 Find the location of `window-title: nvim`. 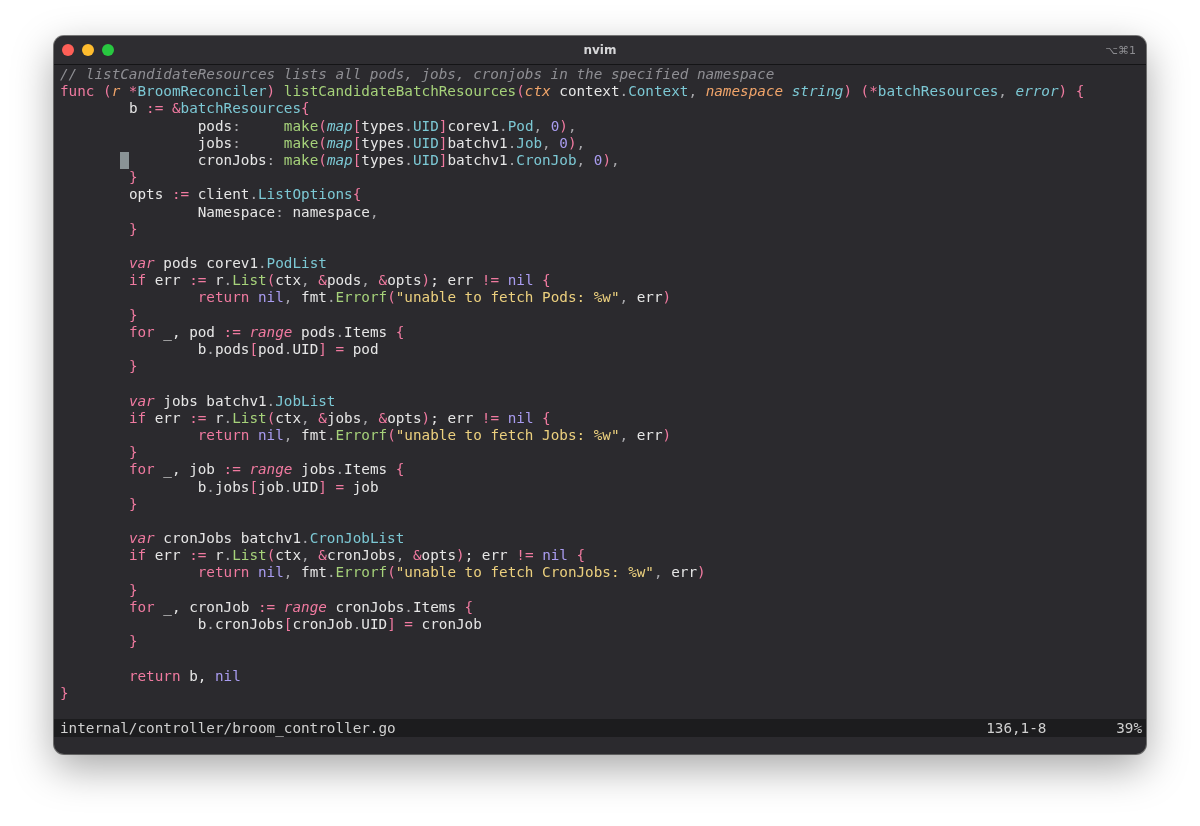

window-title: nvim is located at coordinates (600, 50).